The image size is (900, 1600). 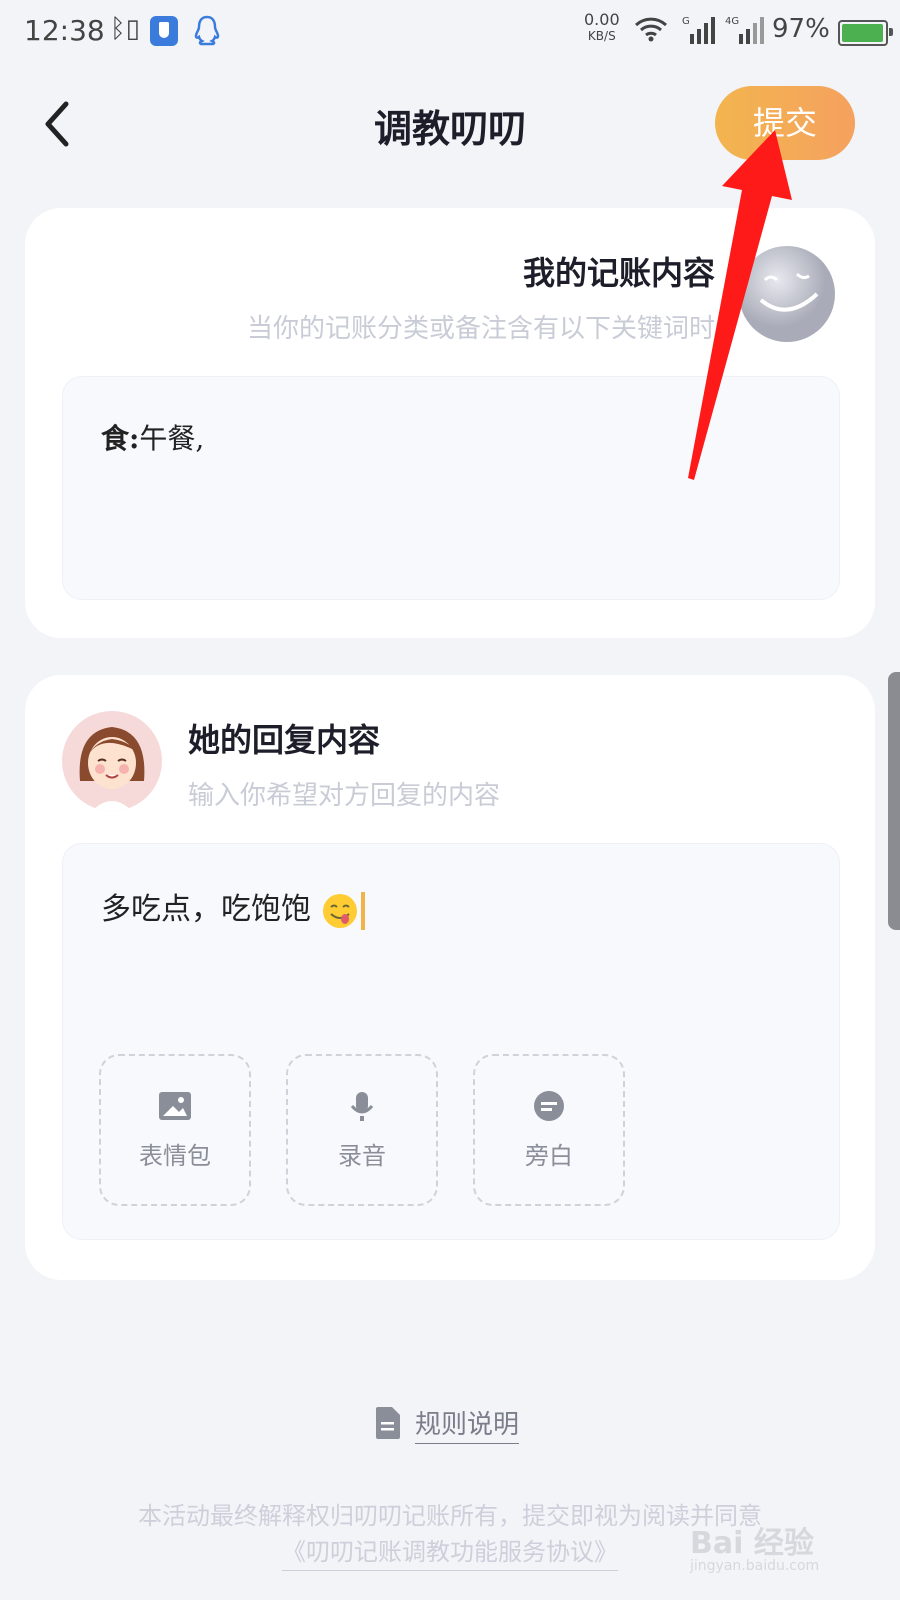 What do you see at coordinates (698, 30) in the screenshot?
I see `signal-icon: G` at bounding box center [698, 30].